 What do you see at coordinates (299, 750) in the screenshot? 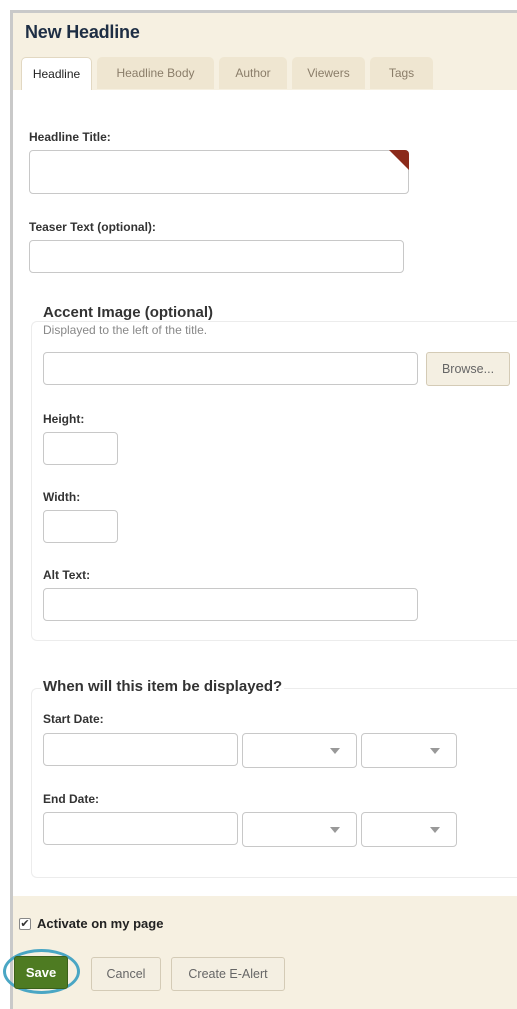
I see `start-time-hour-select` at bounding box center [299, 750].